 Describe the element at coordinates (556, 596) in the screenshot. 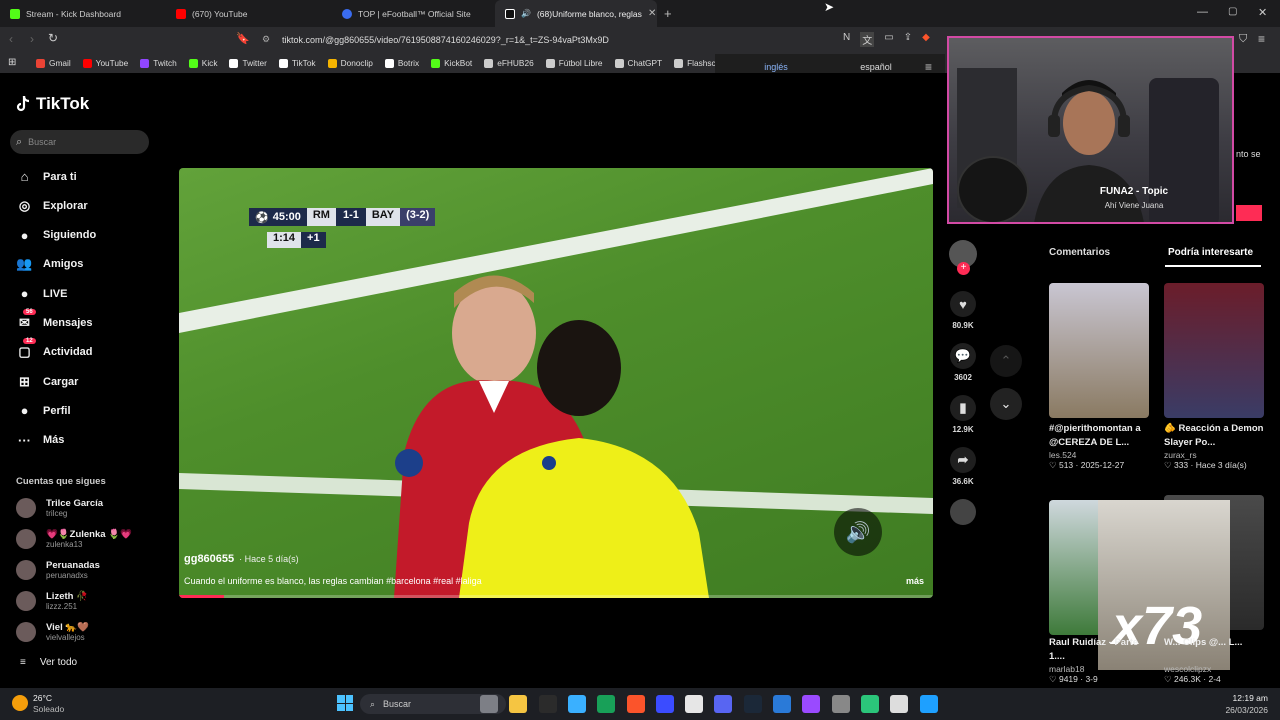

I see `video-progress-track` at that location.